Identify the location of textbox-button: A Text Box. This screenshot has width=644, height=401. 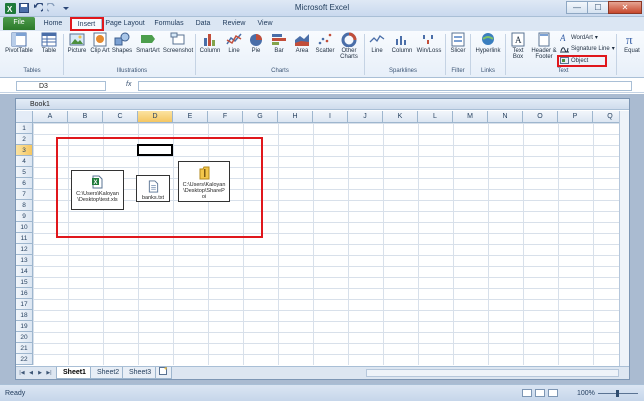
(518, 46).